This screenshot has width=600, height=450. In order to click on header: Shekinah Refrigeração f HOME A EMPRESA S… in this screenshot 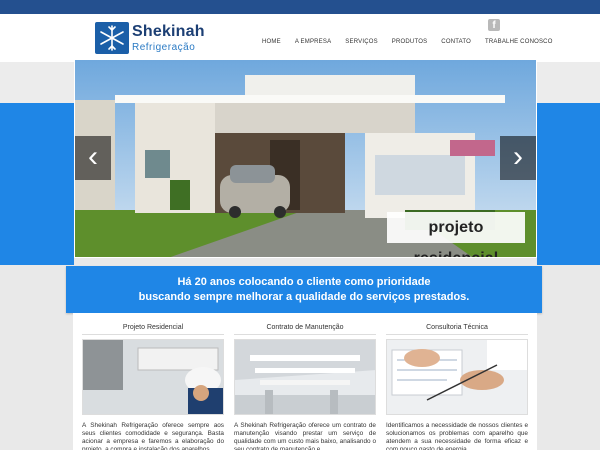, I will do `click(300, 38)`.